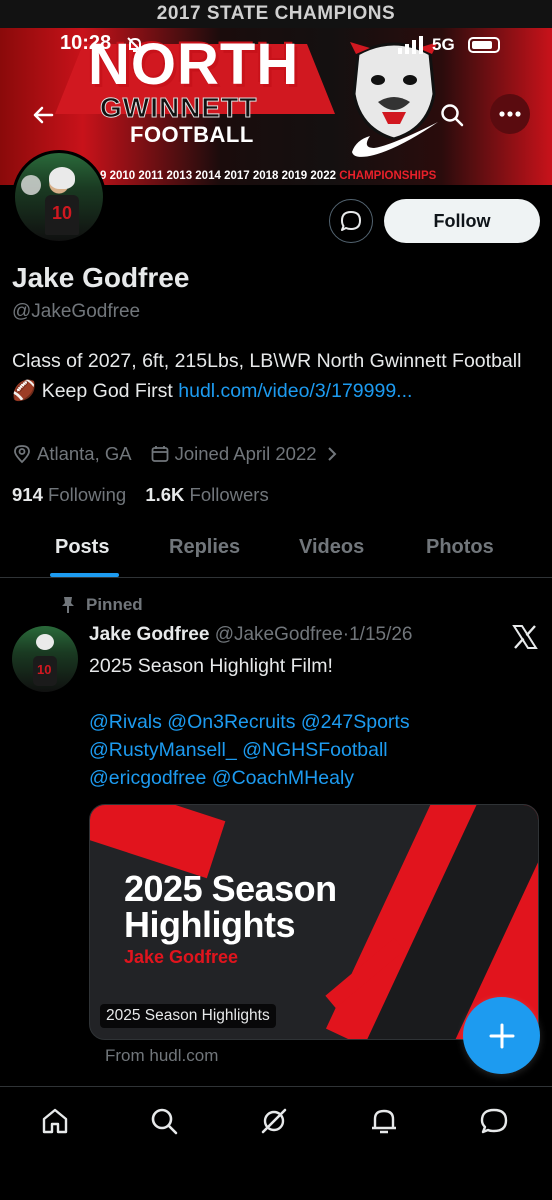  I want to click on grok-icon, so click(274, 1121).